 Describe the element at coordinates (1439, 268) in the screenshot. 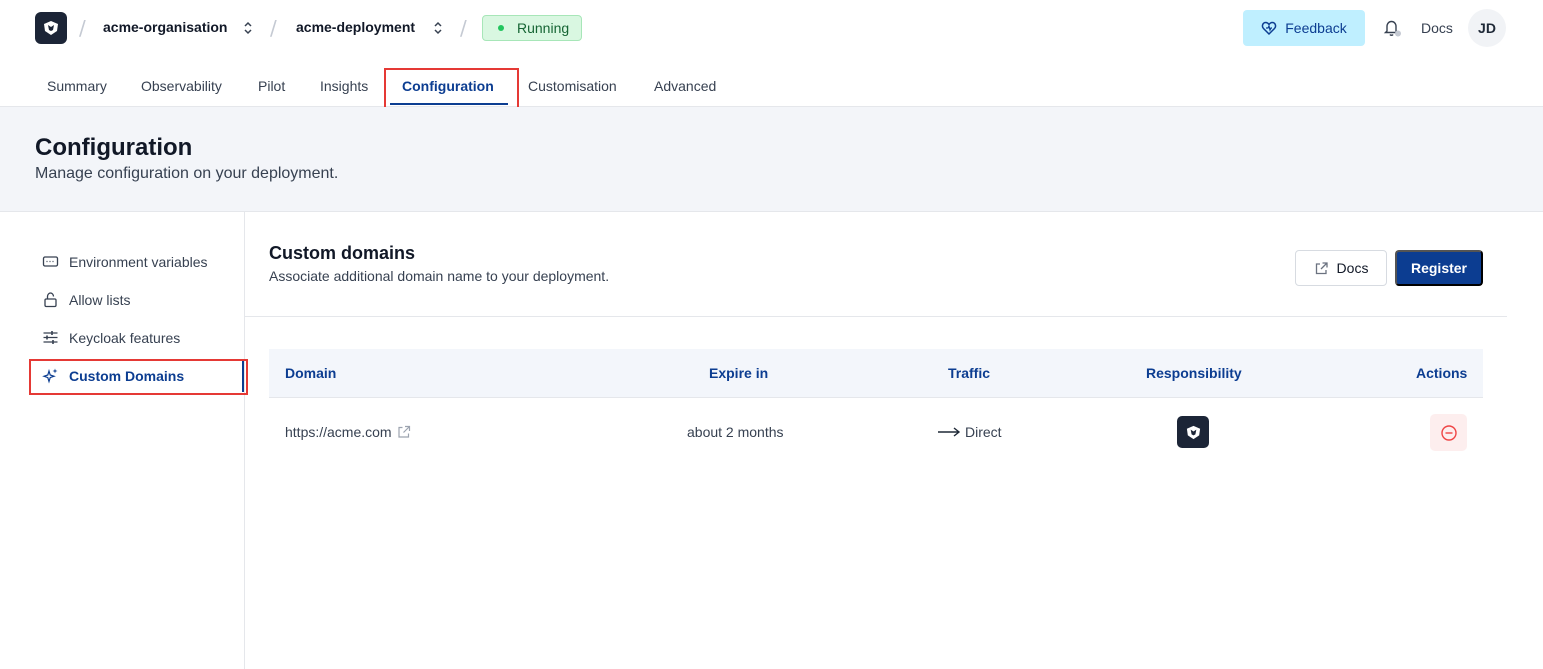

I see `register-button: Register` at that location.